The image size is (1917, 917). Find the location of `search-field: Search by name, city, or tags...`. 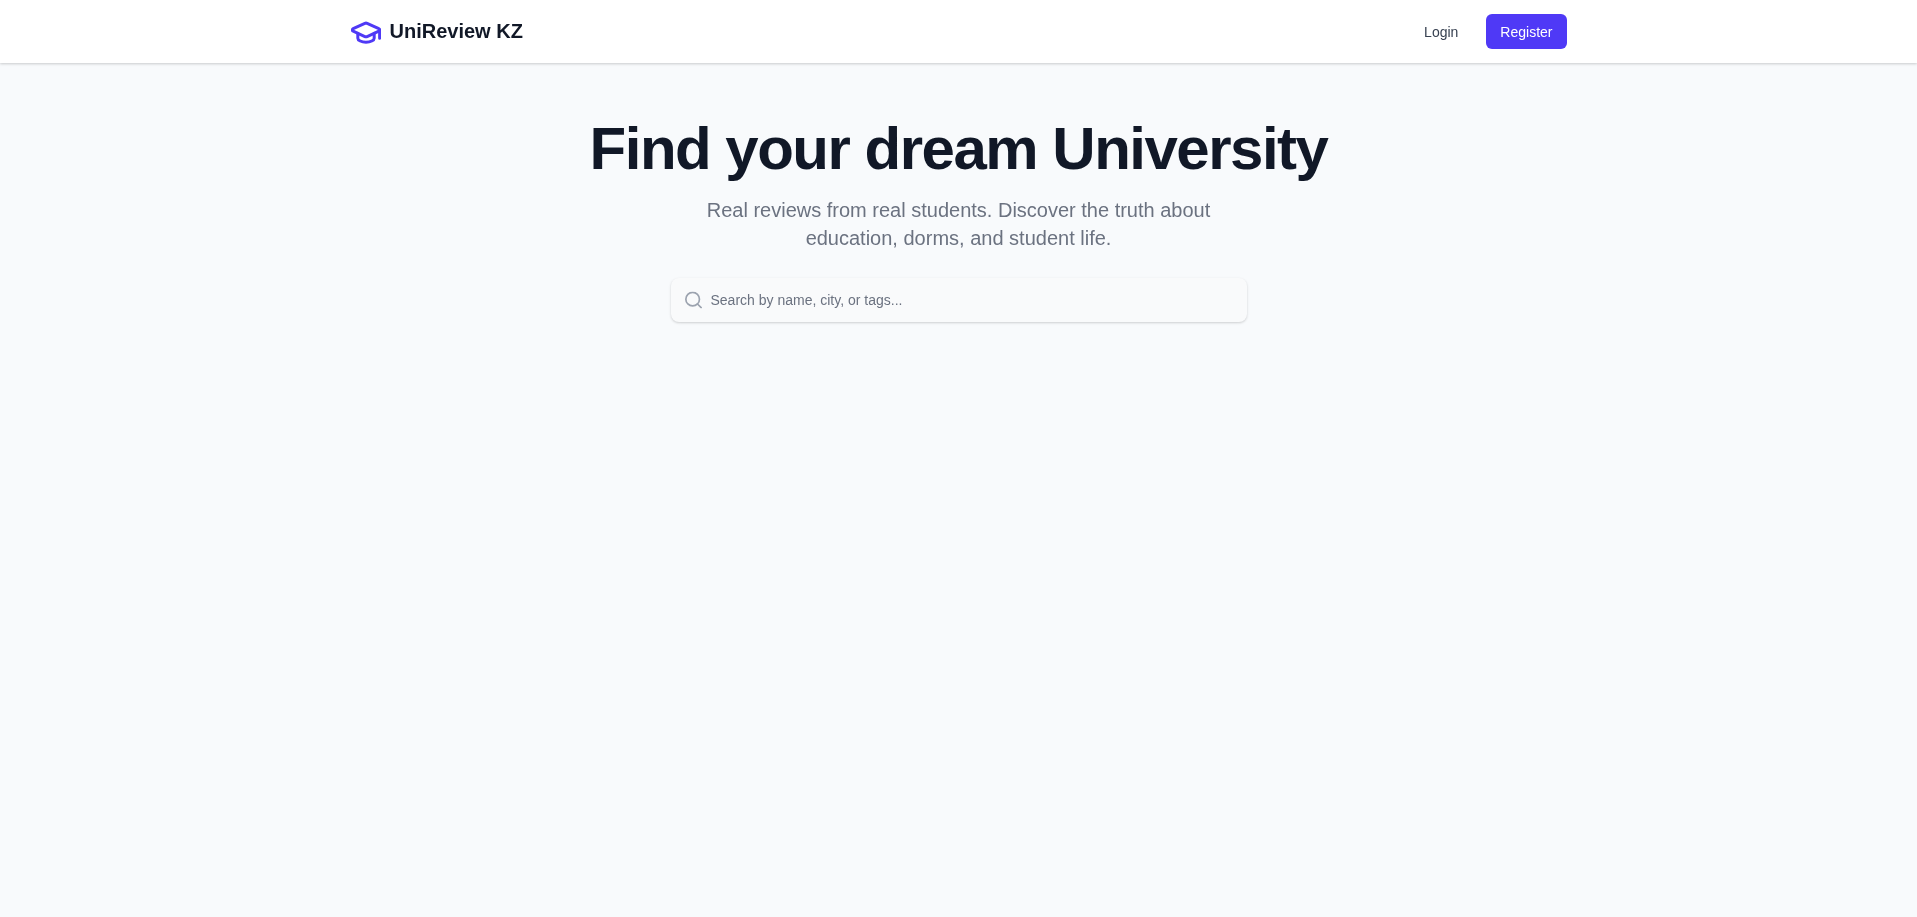

search-field: Search by name, city, or tags... is located at coordinates (958, 300).